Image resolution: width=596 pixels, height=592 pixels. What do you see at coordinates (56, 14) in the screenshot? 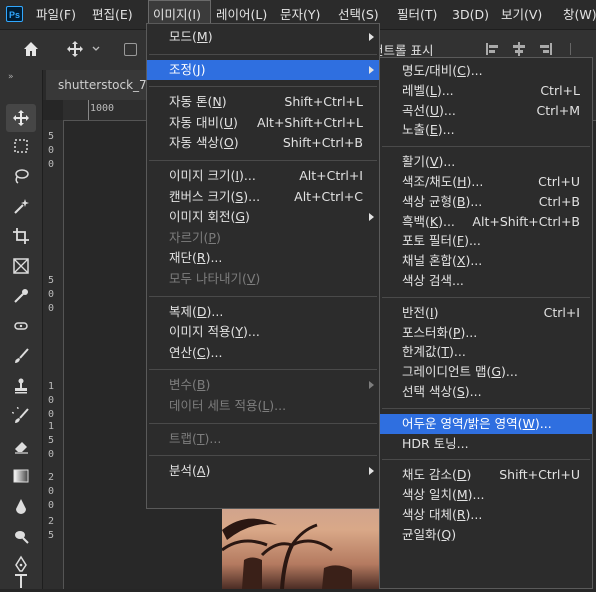
I see `menu-file: 파일(F)` at bounding box center [56, 14].